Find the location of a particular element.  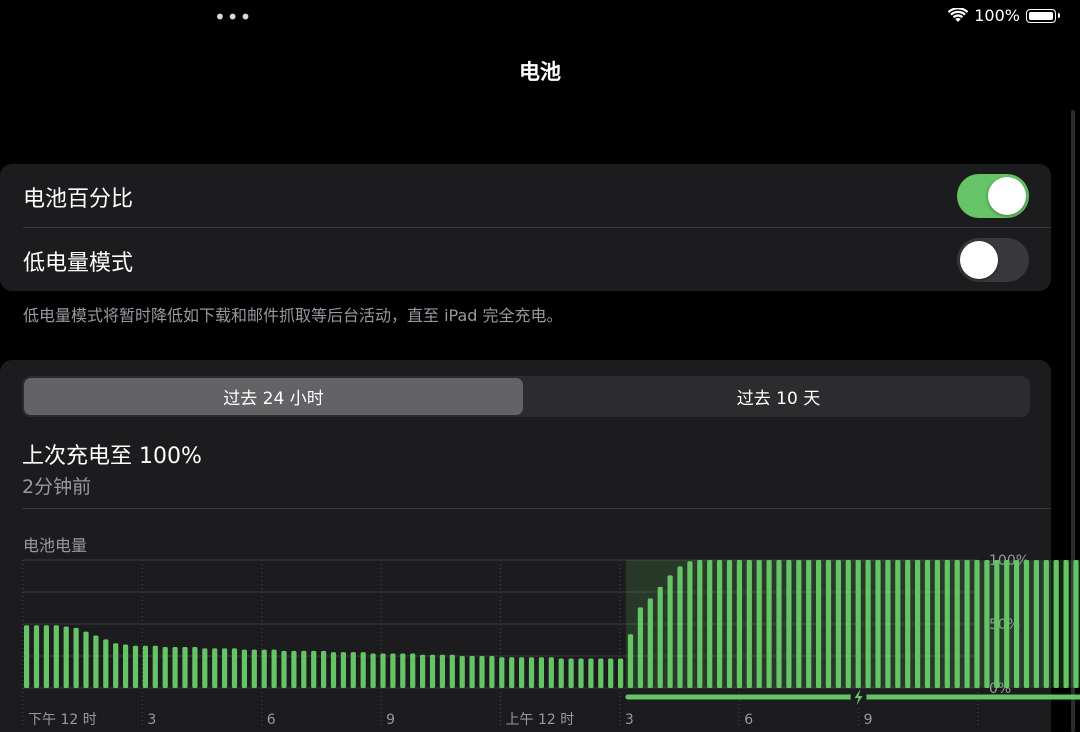

x-tick-label: 下午 12 时 is located at coordinates (62, 720).